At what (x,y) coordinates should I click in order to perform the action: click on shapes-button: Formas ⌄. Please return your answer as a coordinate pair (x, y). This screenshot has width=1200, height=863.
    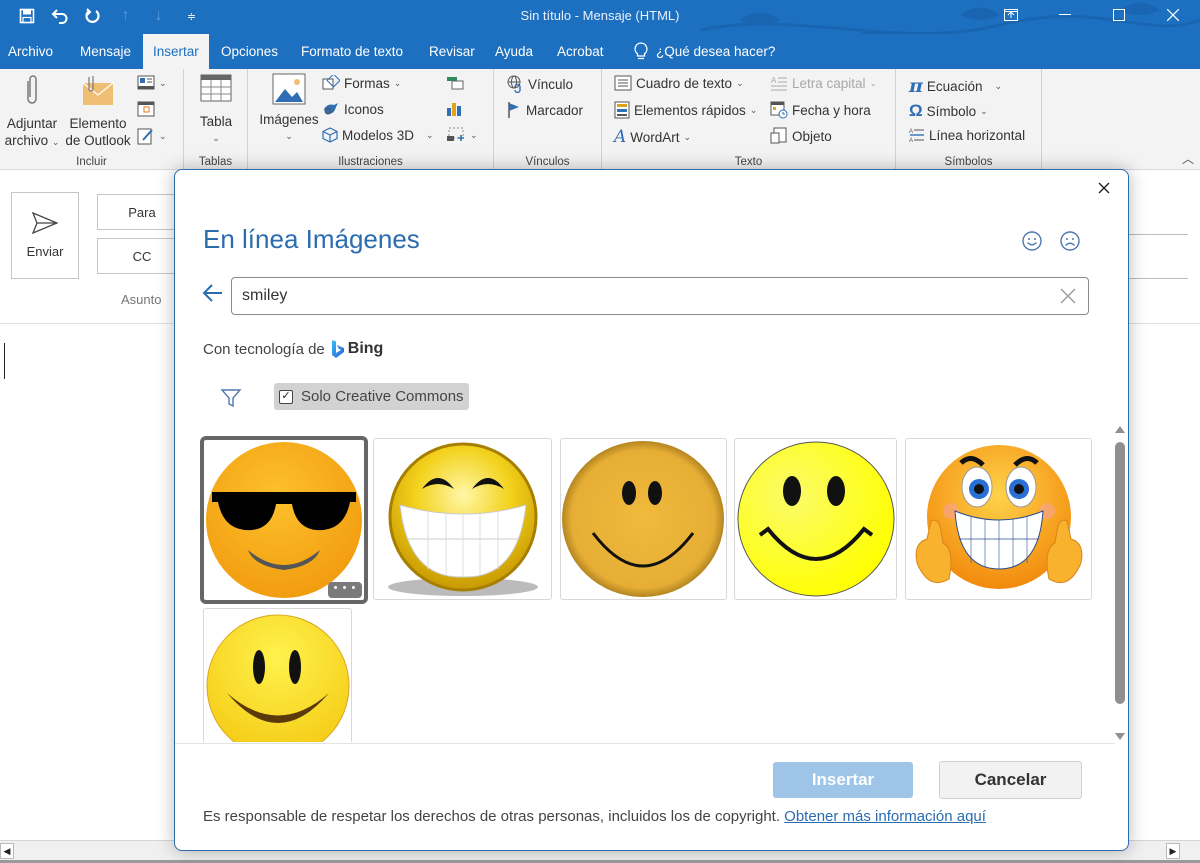
    Looking at the image, I should click on (361, 83).